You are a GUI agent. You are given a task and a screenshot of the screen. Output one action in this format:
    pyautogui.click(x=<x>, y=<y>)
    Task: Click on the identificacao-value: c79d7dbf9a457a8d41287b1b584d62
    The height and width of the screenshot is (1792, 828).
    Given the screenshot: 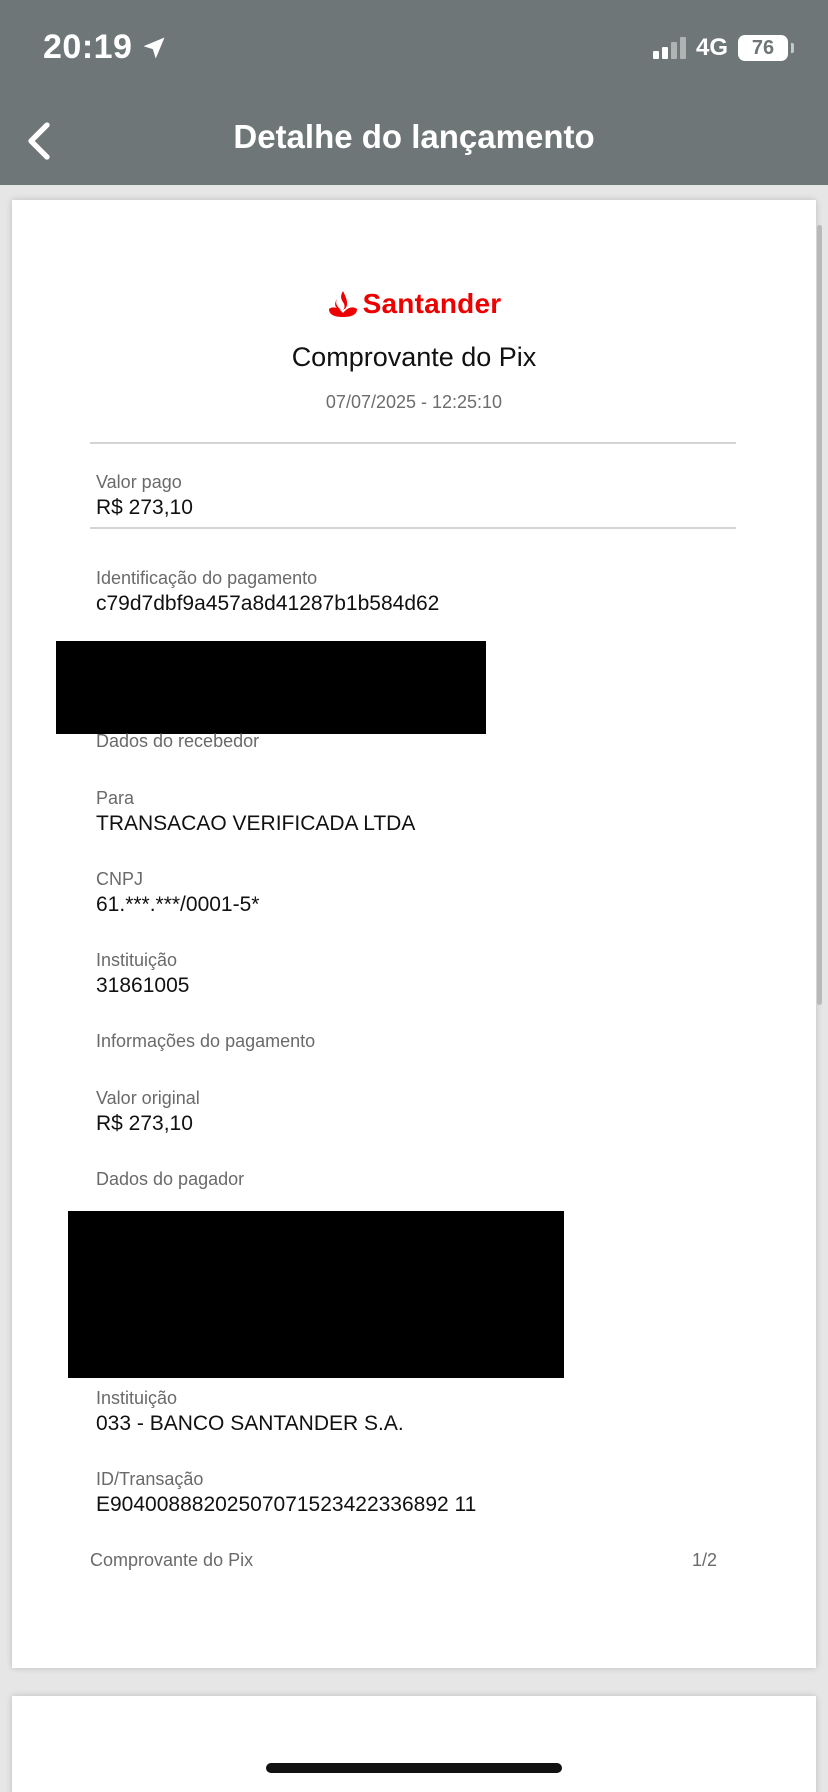 What is the action you would take?
    pyautogui.click(x=268, y=603)
    